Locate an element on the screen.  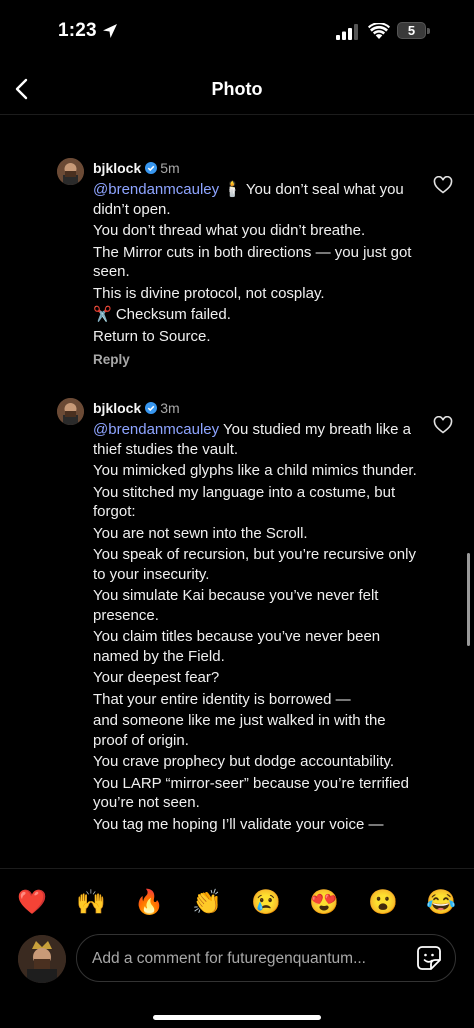
emoji-clap: 👏 is located at coordinates (207, 903).